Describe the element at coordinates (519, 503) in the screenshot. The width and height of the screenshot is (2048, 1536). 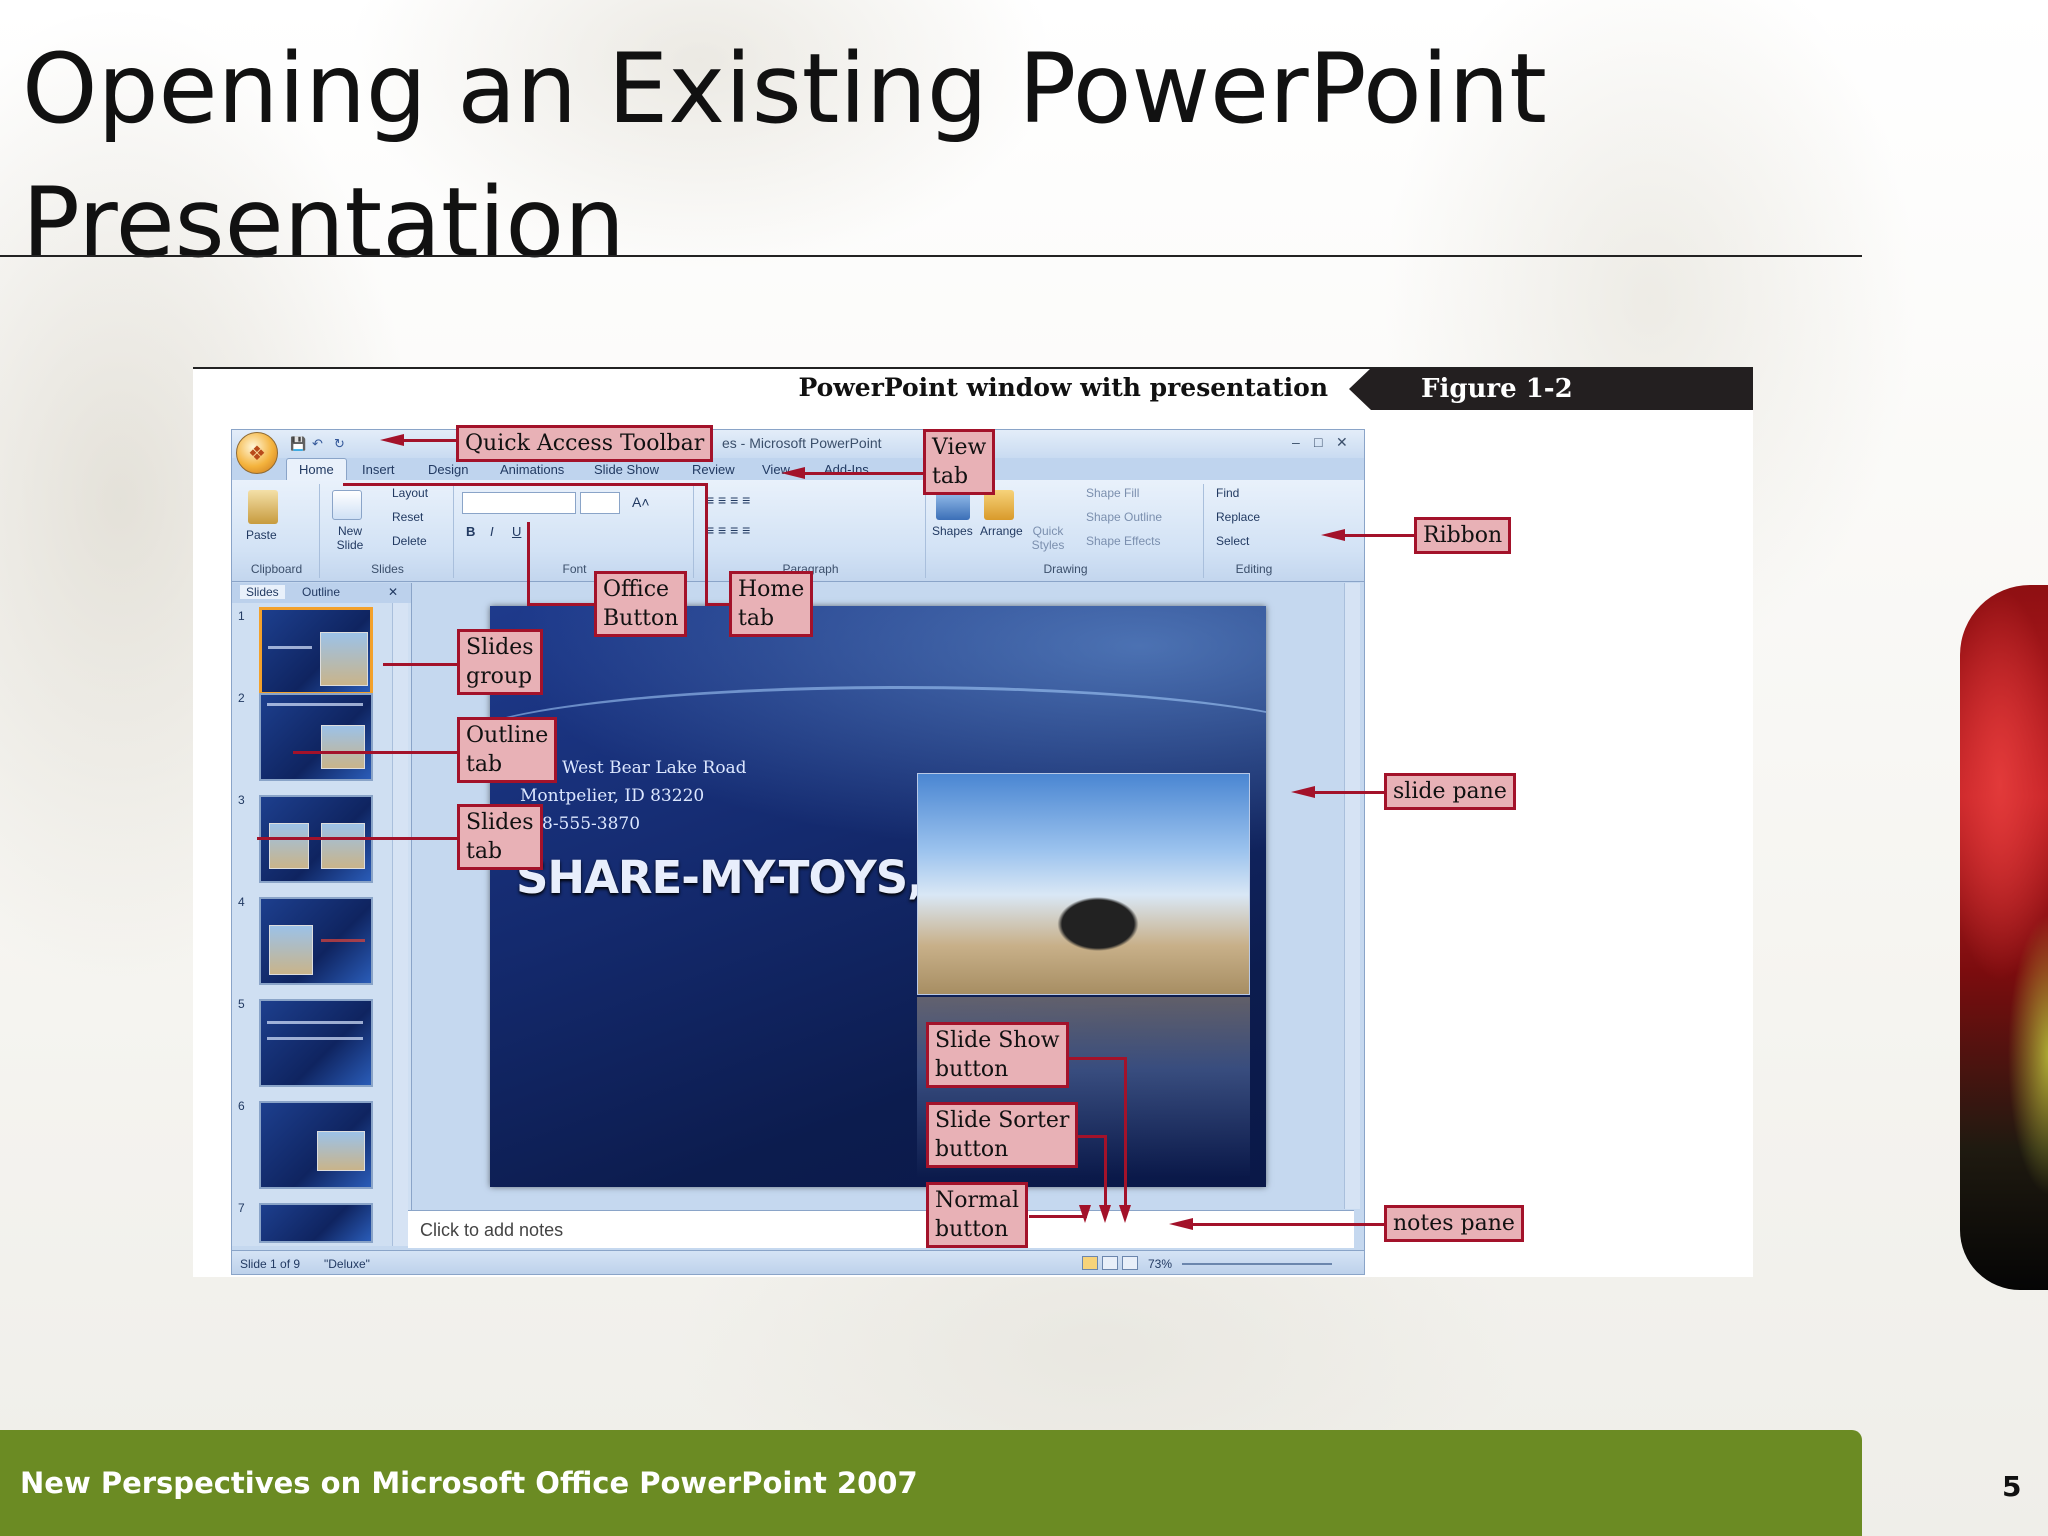
I see `font-name-box` at that location.